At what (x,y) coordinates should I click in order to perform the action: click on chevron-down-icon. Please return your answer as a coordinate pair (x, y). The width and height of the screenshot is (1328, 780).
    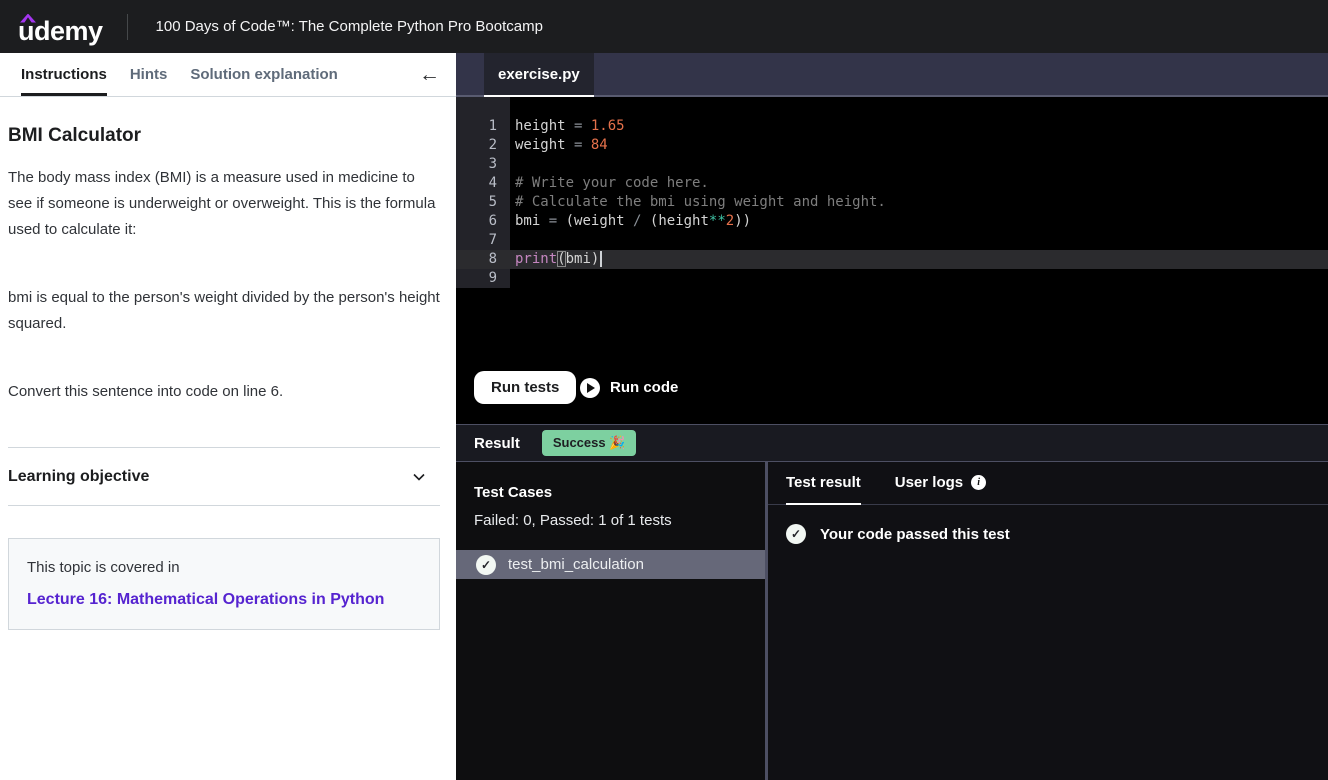
    Looking at the image, I should click on (419, 477).